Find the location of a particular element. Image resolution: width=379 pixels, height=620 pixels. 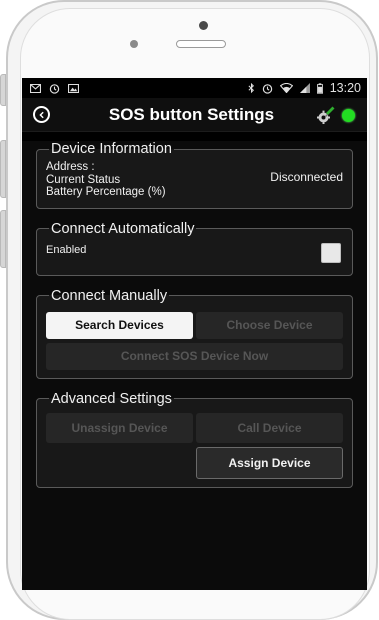

current-status-label: Current Status is located at coordinates (83, 179).